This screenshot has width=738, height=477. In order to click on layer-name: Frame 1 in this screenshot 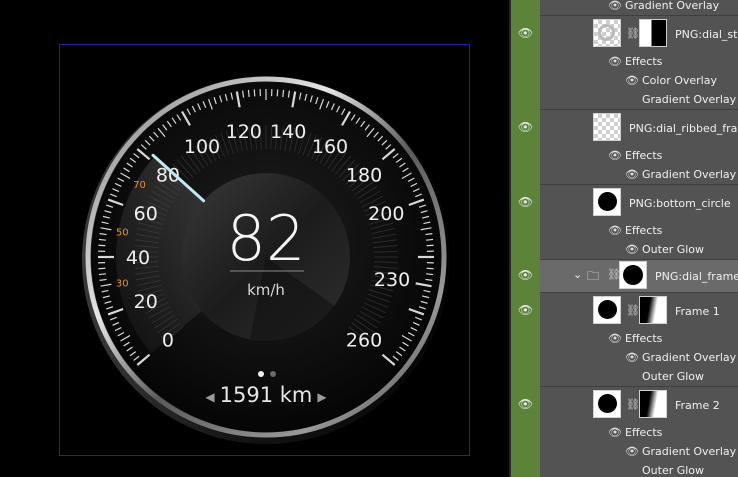, I will do `click(697, 311)`.